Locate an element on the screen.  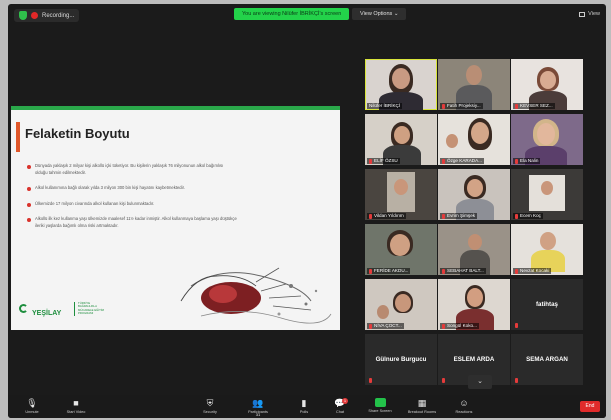
gallery-view-icon is located at coordinates (582, 14).